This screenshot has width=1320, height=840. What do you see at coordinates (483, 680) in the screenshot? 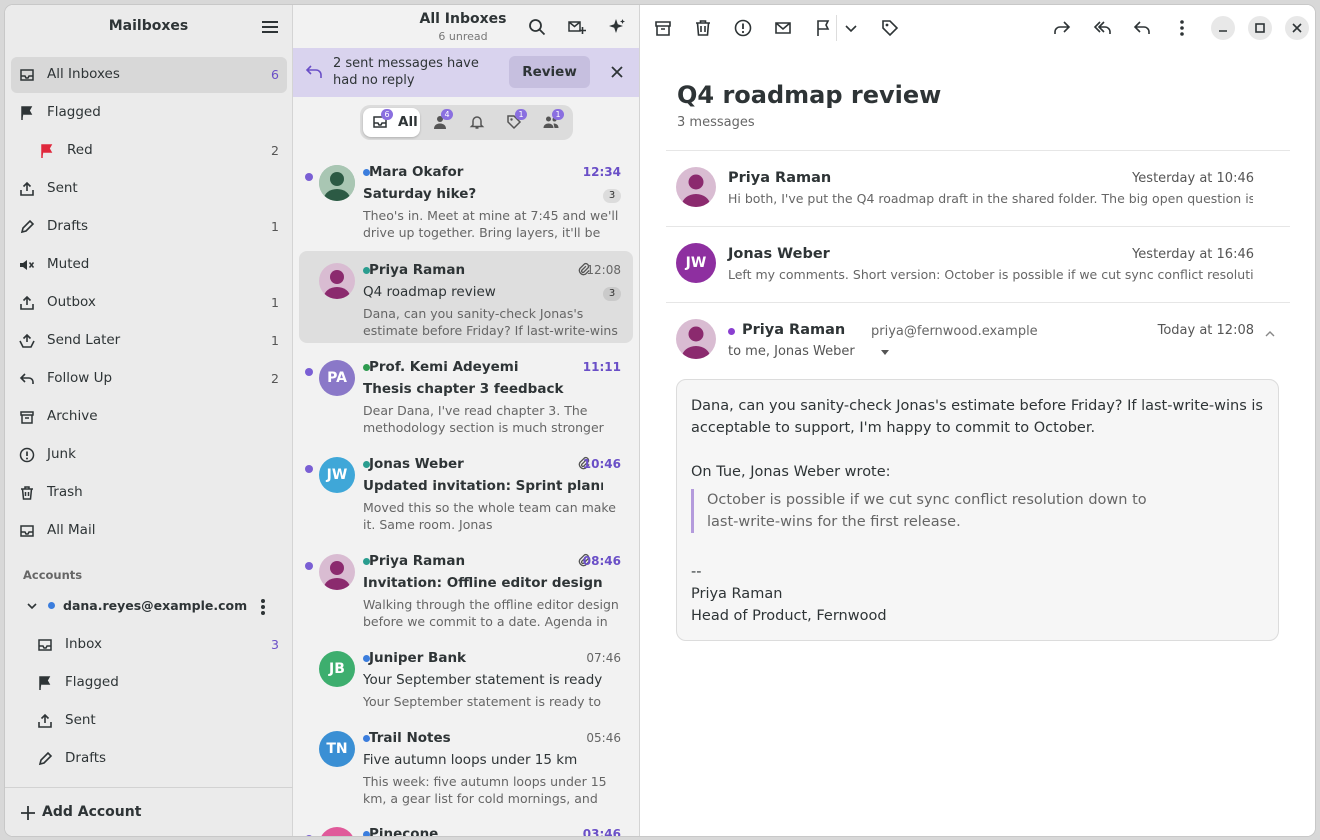
I see `message-subject: Your September statement is ready` at bounding box center [483, 680].